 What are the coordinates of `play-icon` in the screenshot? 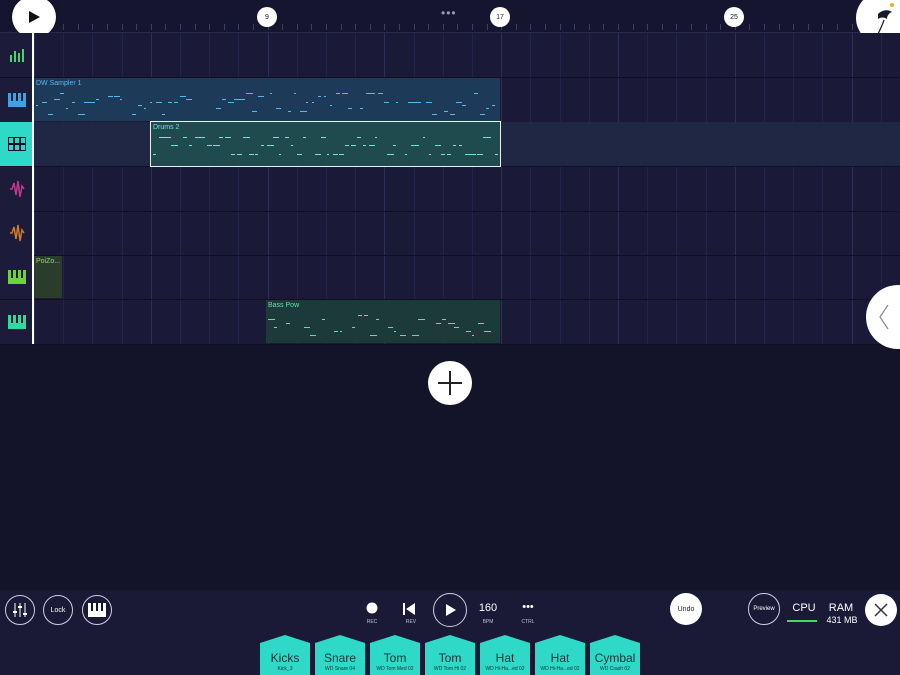 It's located at (451, 610).